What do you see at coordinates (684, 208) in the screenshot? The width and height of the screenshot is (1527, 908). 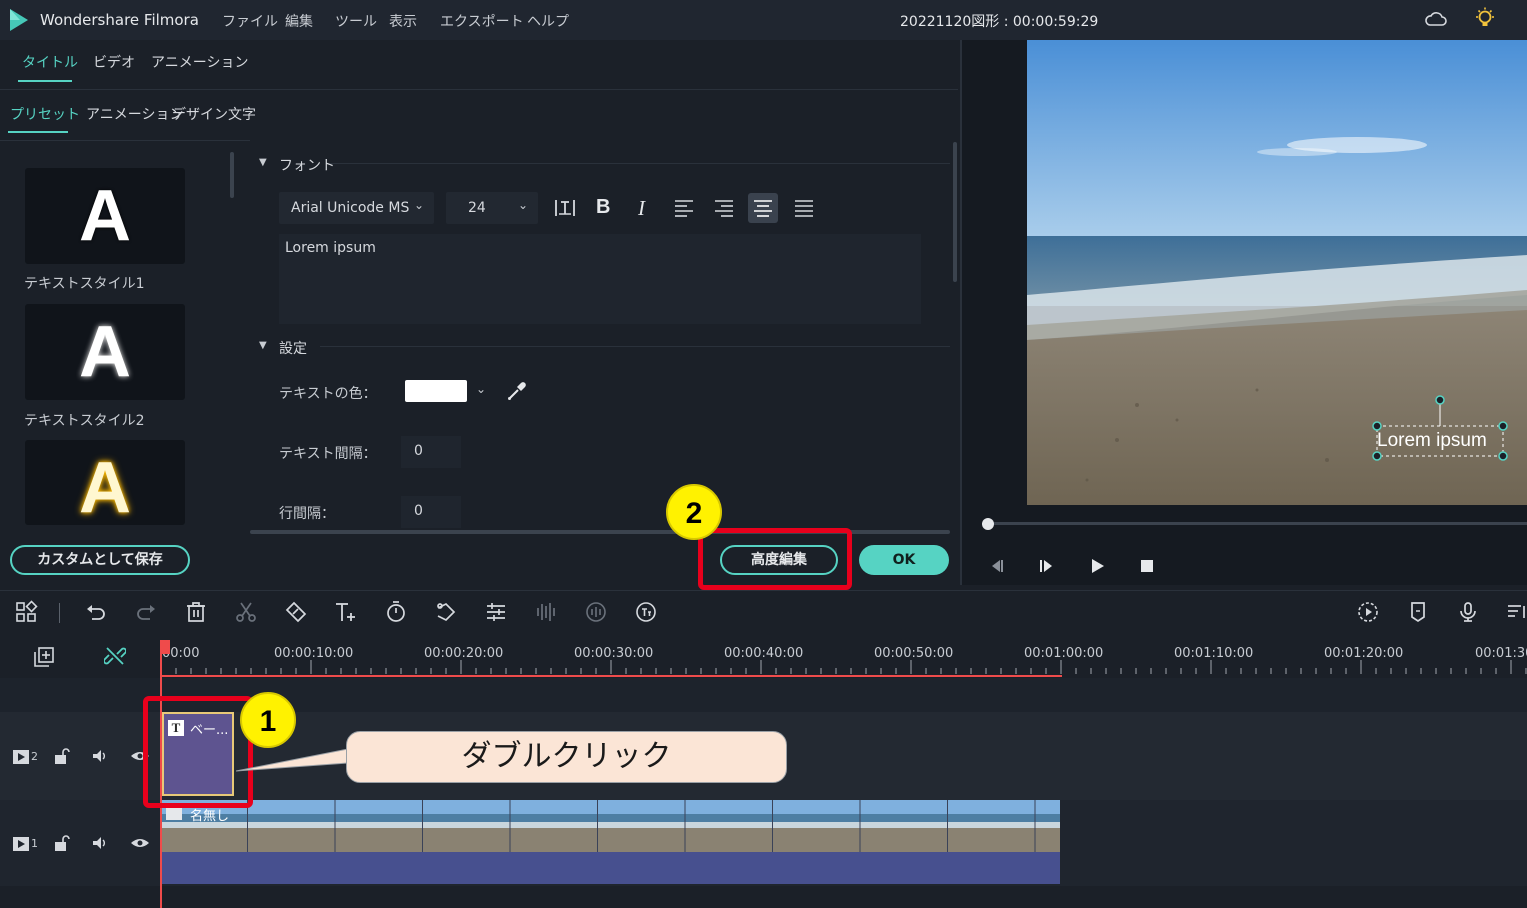 I see `align-left-icon` at bounding box center [684, 208].